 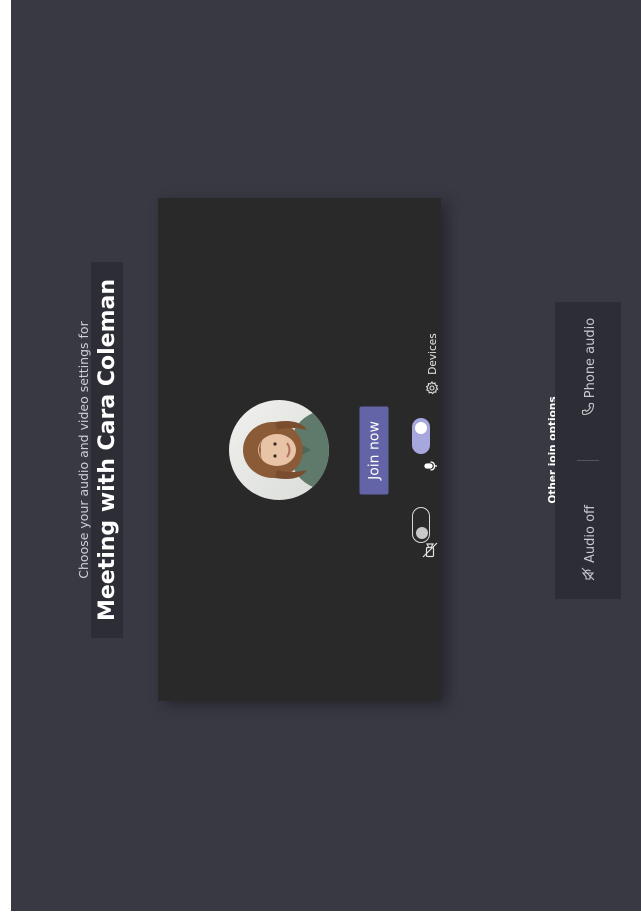 What do you see at coordinates (590, 407) in the screenshot?
I see `phone-icon` at bounding box center [590, 407].